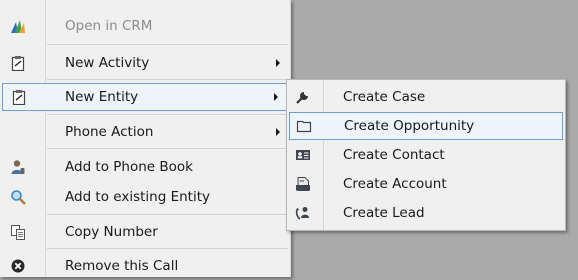 Image resolution: width=578 pixels, height=280 pixels. I want to click on submenu-item-create-contact: Create Contact, so click(426, 155).